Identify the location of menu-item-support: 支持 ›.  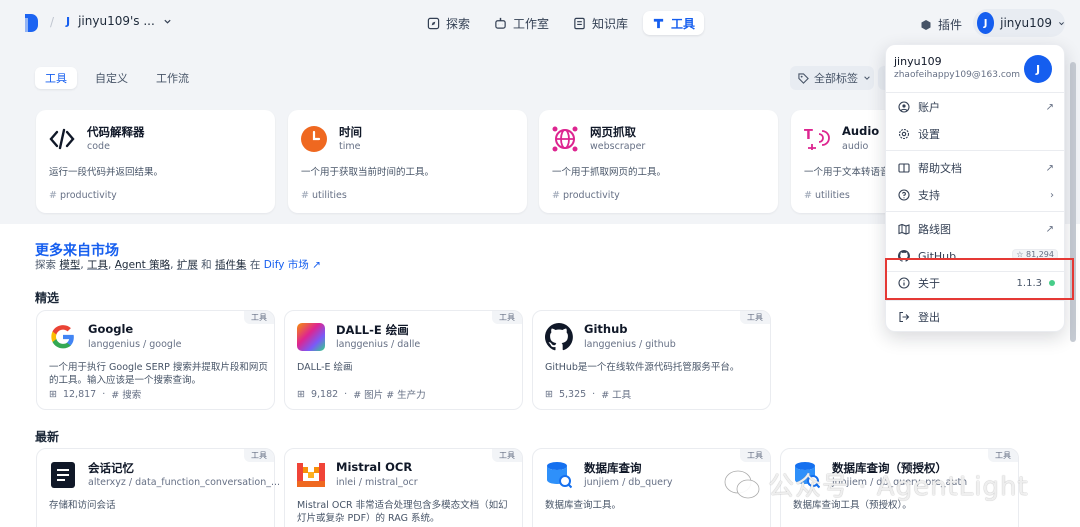
(975, 195).